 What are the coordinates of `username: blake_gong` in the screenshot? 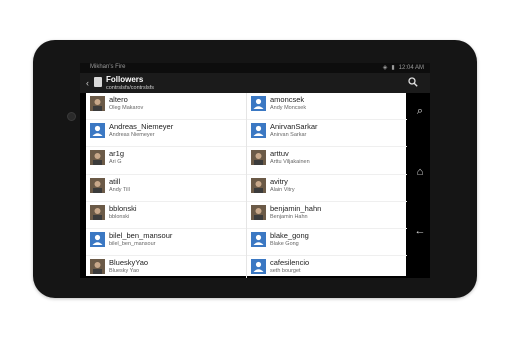 It's located at (289, 235).